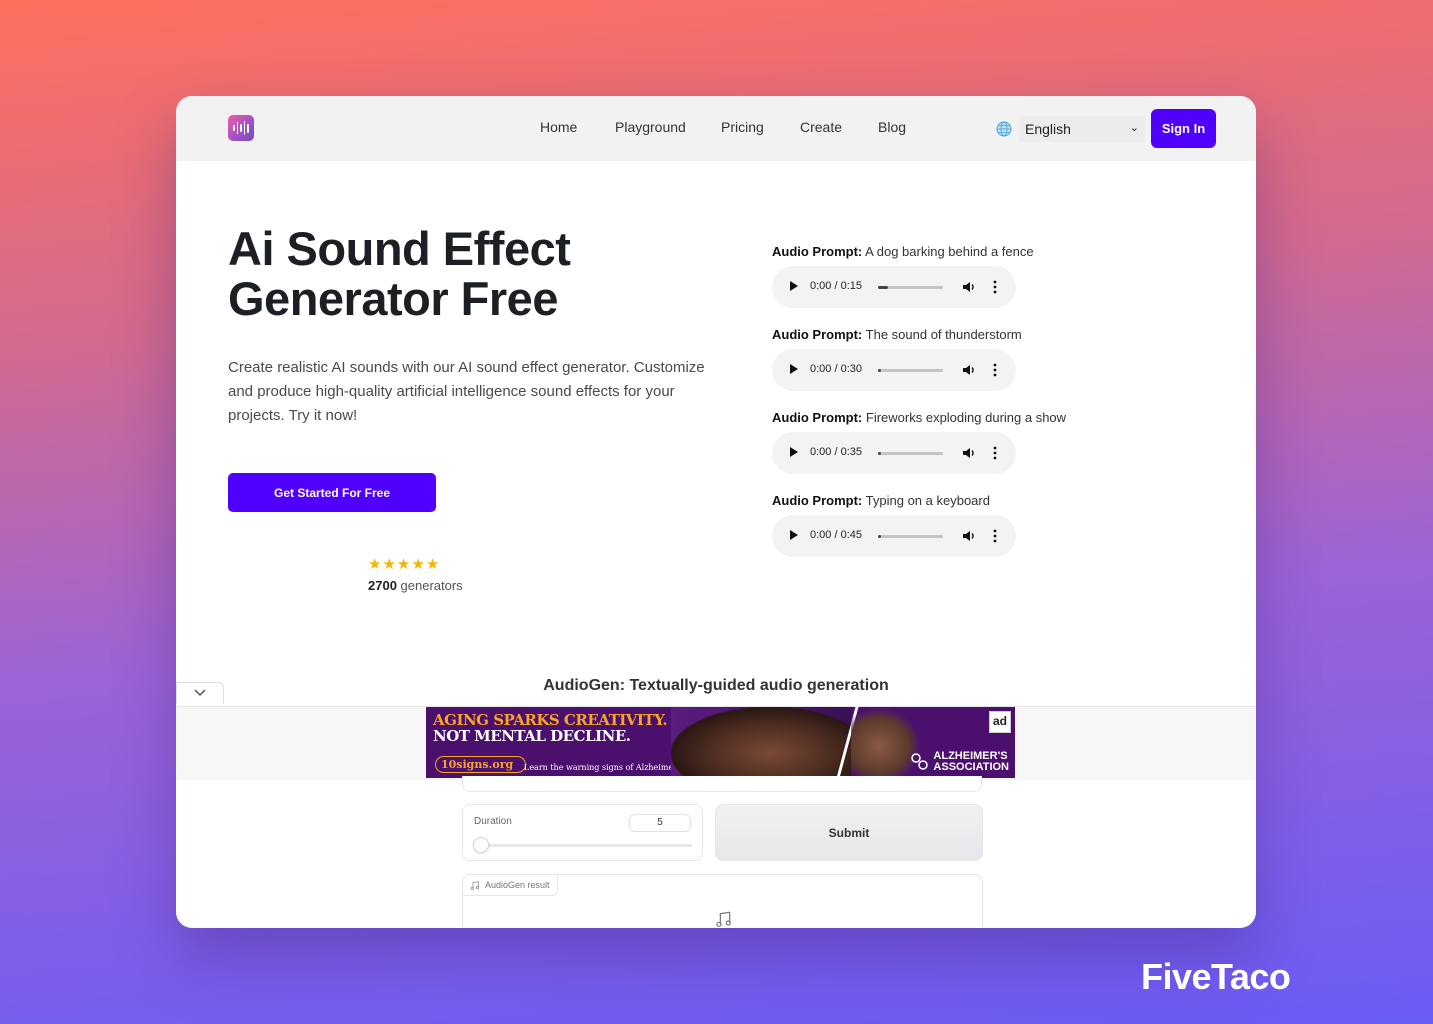 The width and height of the screenshot is (1433, 1024). I want to click on nav-blog: Blog, so click(892, 127).